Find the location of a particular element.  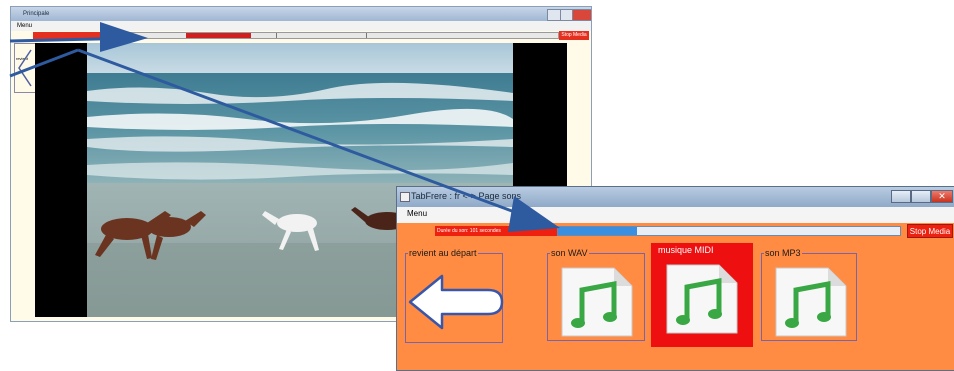

background-window-title: Principale is located at coordinates (36, 14).